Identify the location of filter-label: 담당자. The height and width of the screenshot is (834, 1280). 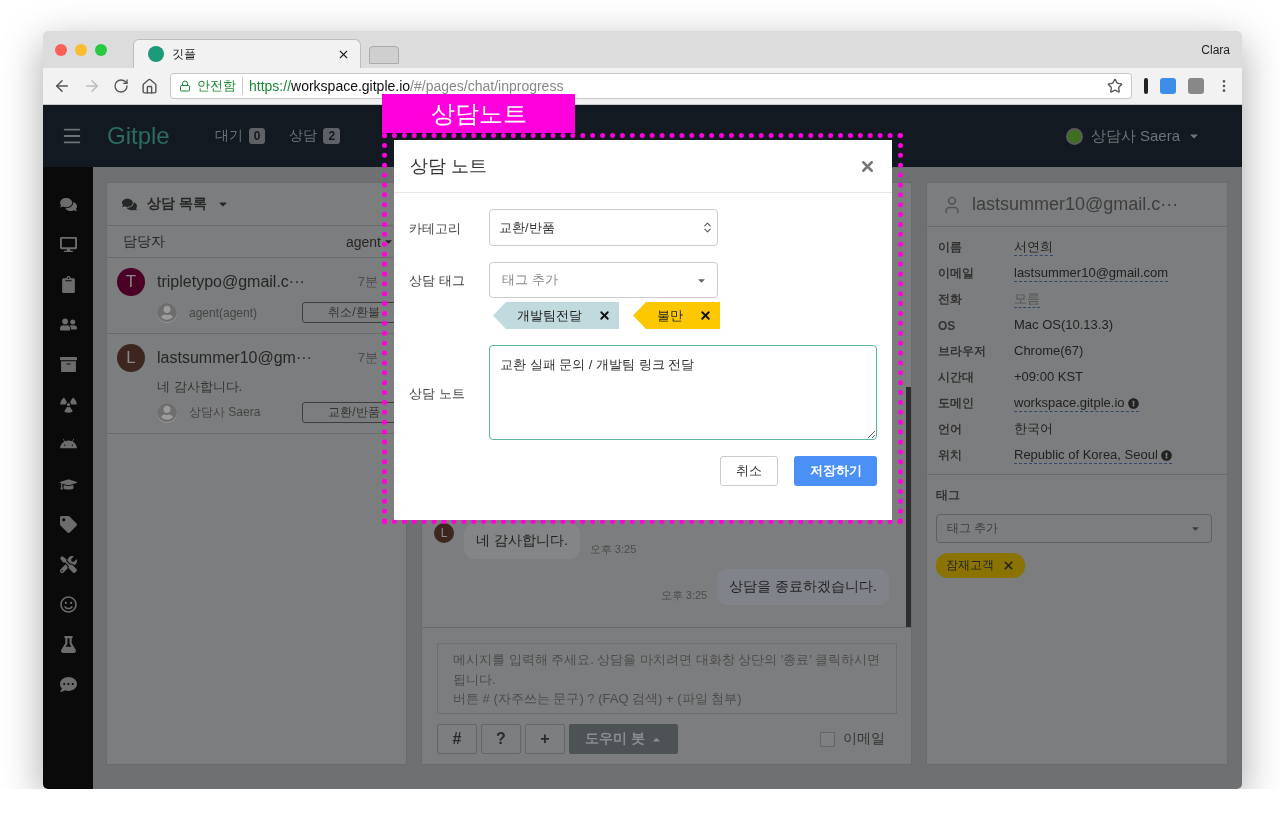
(144, 241).